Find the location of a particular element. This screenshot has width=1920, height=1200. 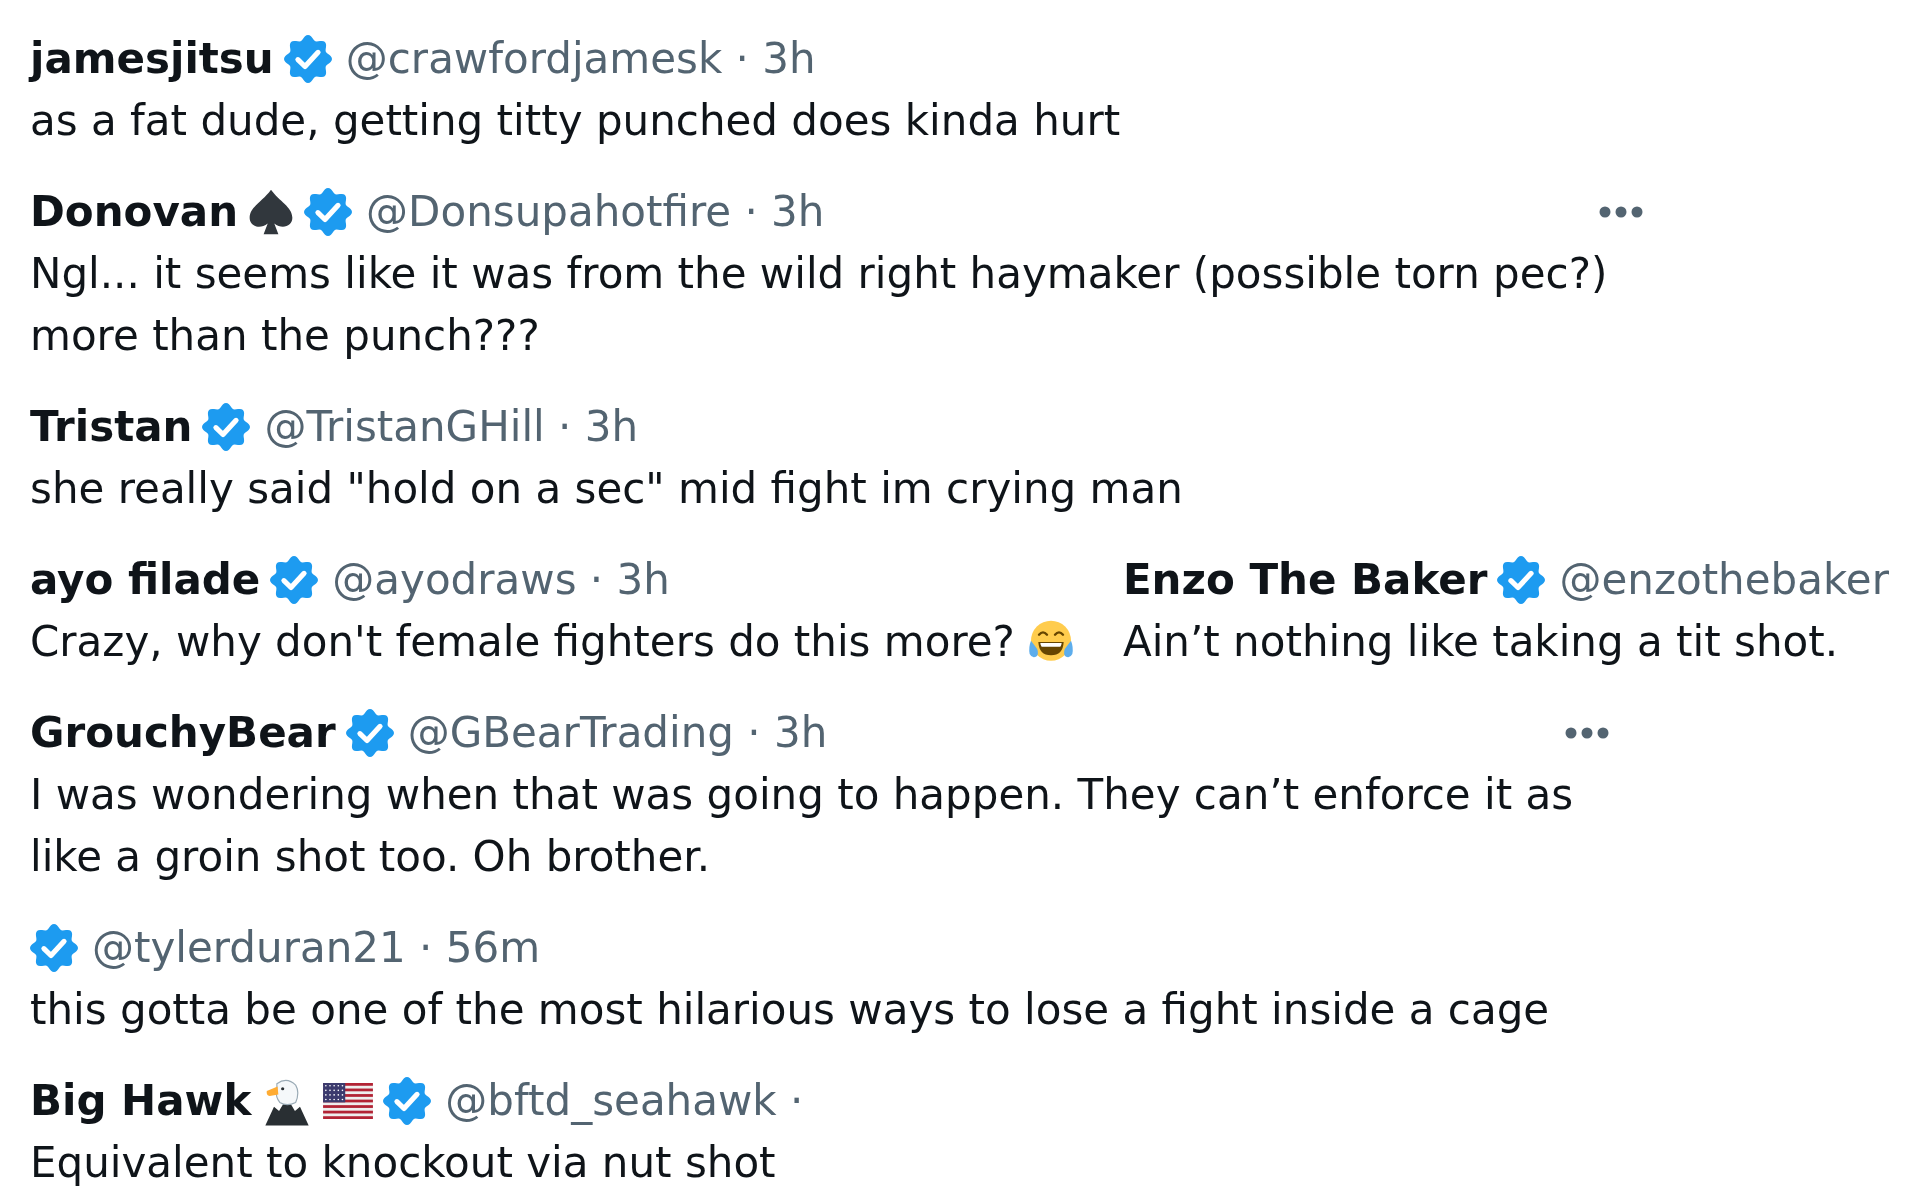

user-name: Enzo The Baker is located at coordinates (1305, 580).